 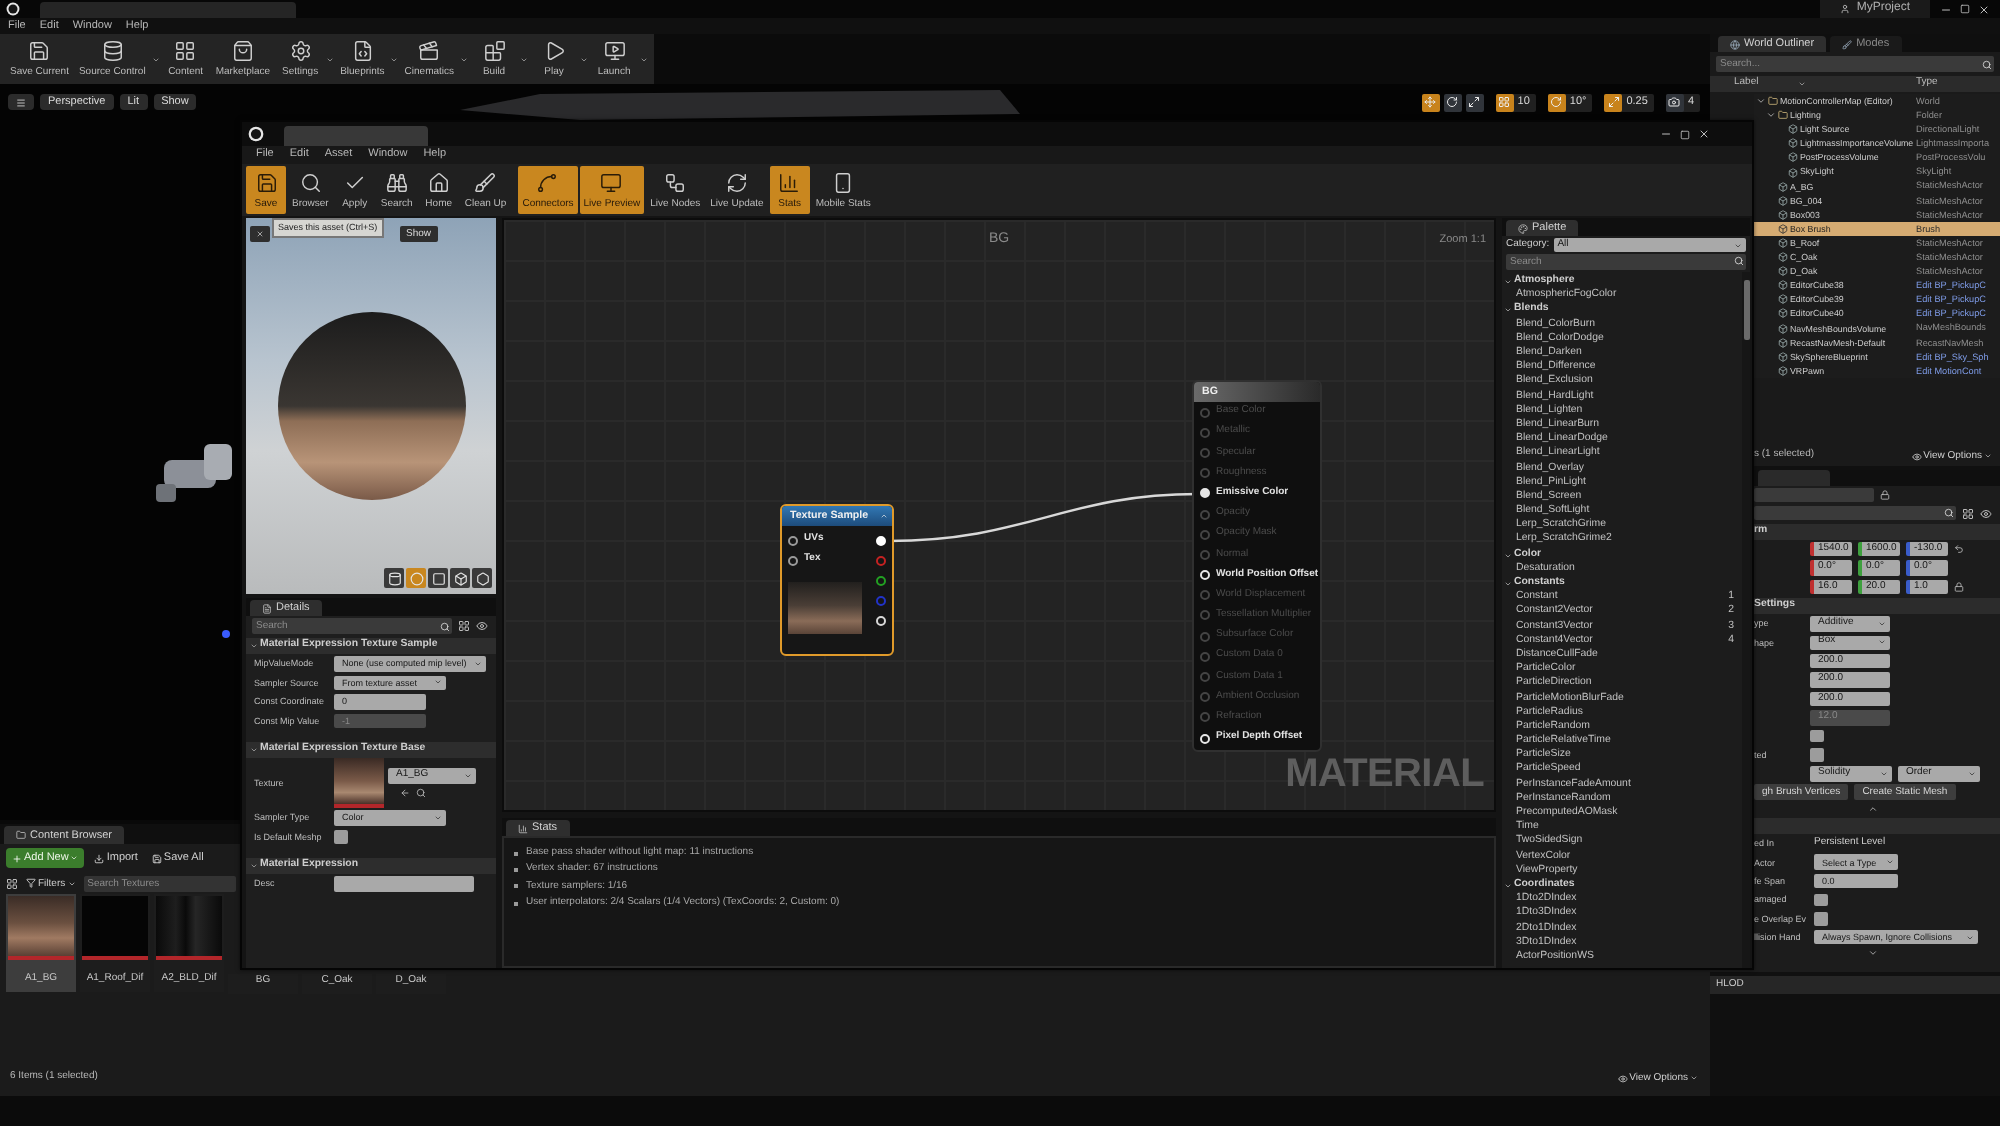 I want to click on square-icon, so click(x=438, y=578).